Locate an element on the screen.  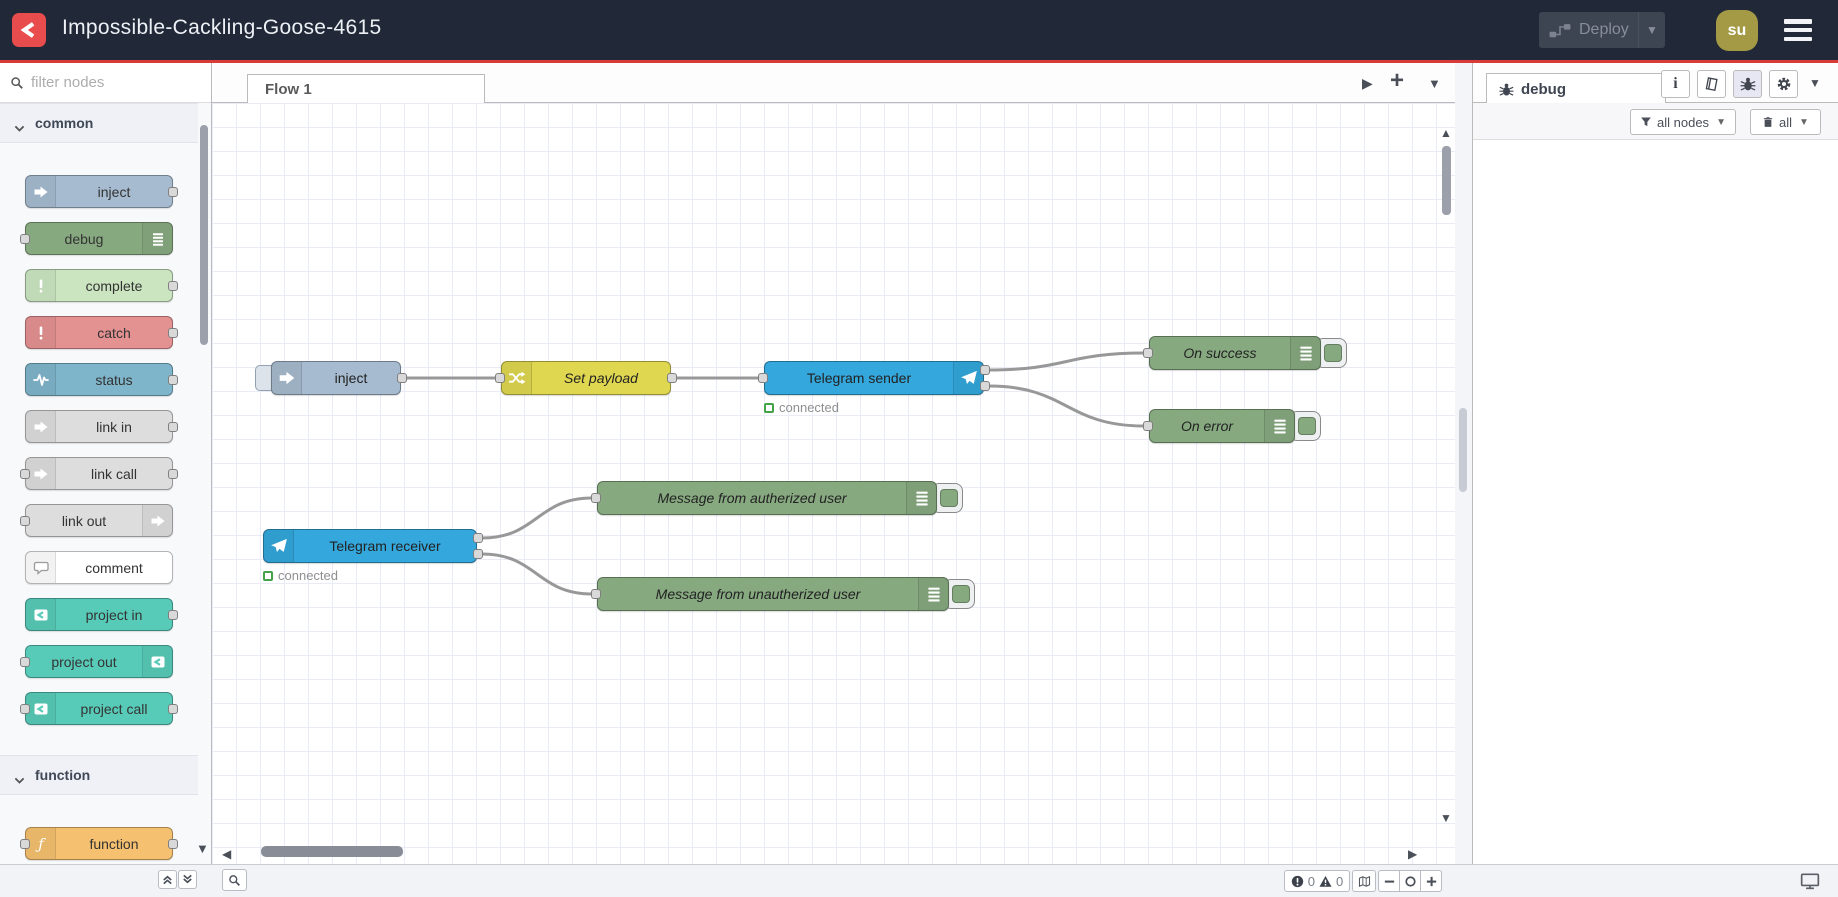
search-icon is located at coordinates (234, 880).